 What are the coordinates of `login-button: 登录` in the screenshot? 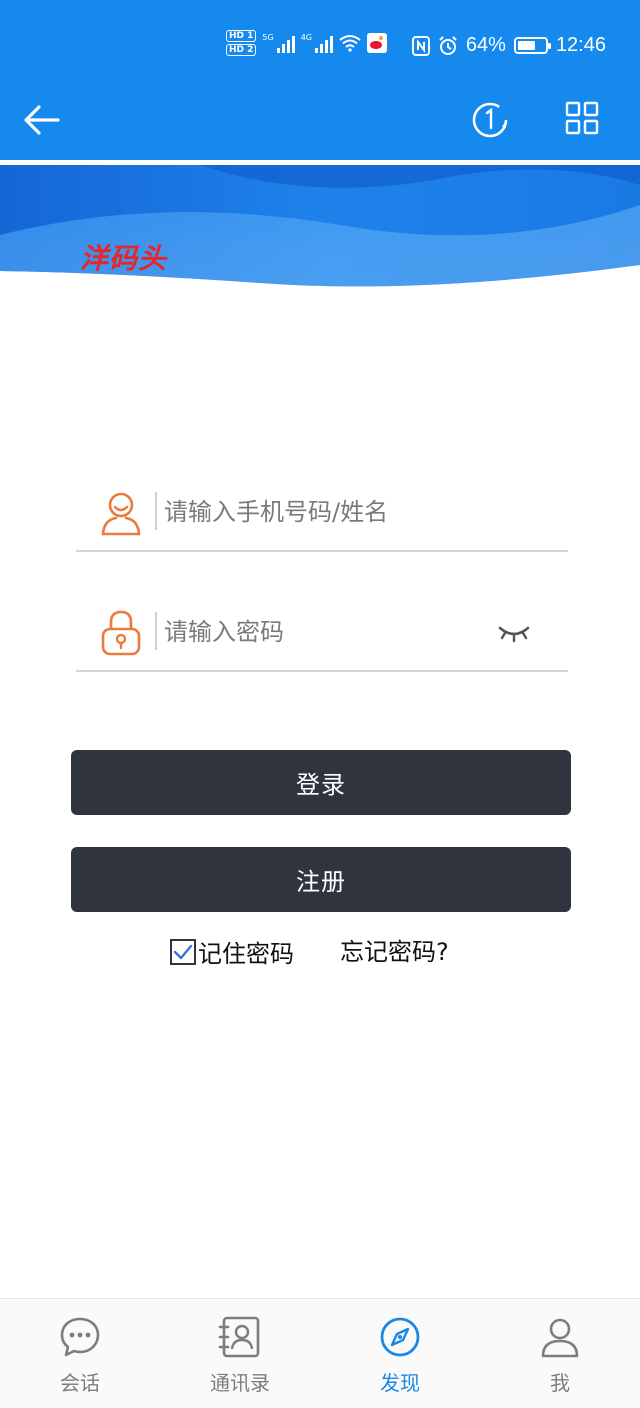 It's located at (321, 782).